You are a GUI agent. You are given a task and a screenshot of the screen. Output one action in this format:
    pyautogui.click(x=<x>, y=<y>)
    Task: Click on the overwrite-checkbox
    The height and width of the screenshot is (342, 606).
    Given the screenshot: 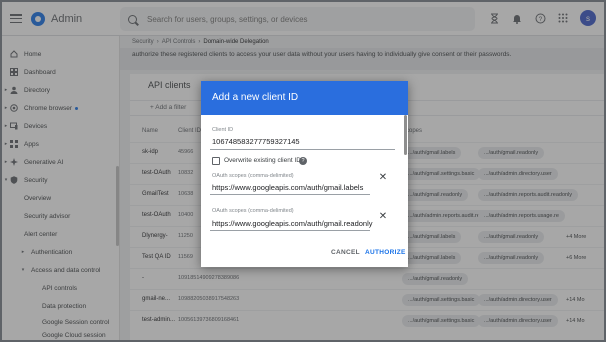 What is the action you would take?
    pyautogui.click(x=216, y=161)
    